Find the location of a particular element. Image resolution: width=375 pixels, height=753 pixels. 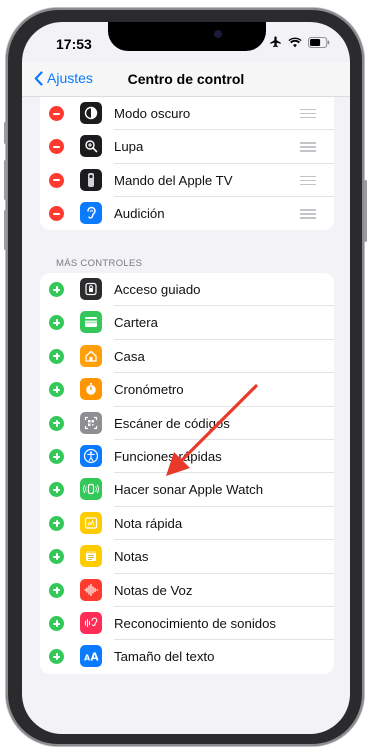

row-label: Tamaño del texto is located at coordinates (164, 657).